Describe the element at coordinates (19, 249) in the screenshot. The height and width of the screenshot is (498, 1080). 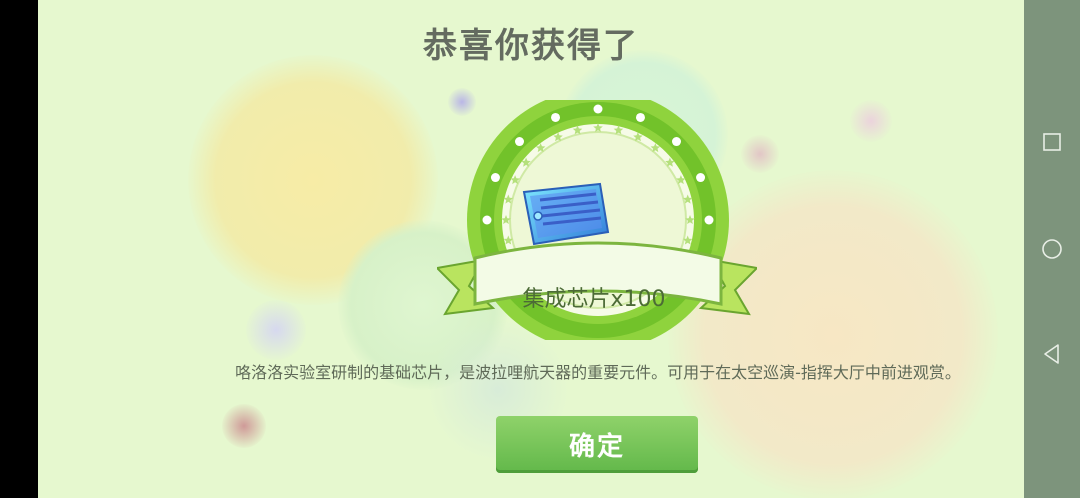
I see `left-black-bar` at that location.